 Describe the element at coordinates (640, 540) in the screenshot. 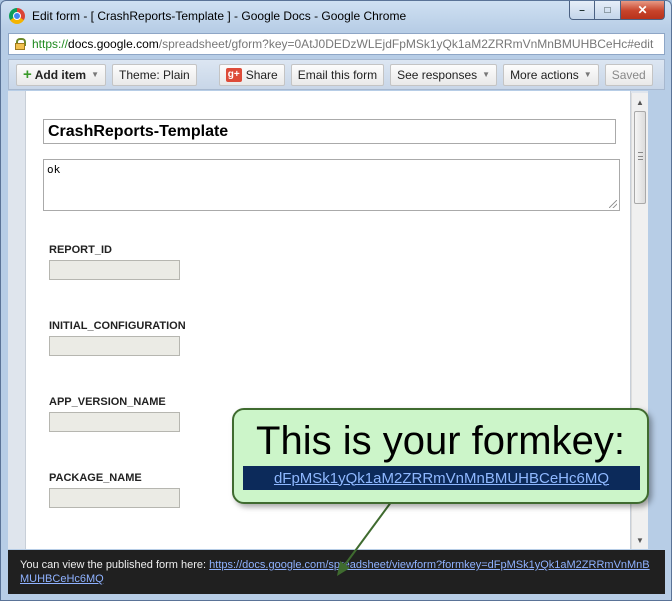

I see `scroll-down-icon: ▼` at that location.